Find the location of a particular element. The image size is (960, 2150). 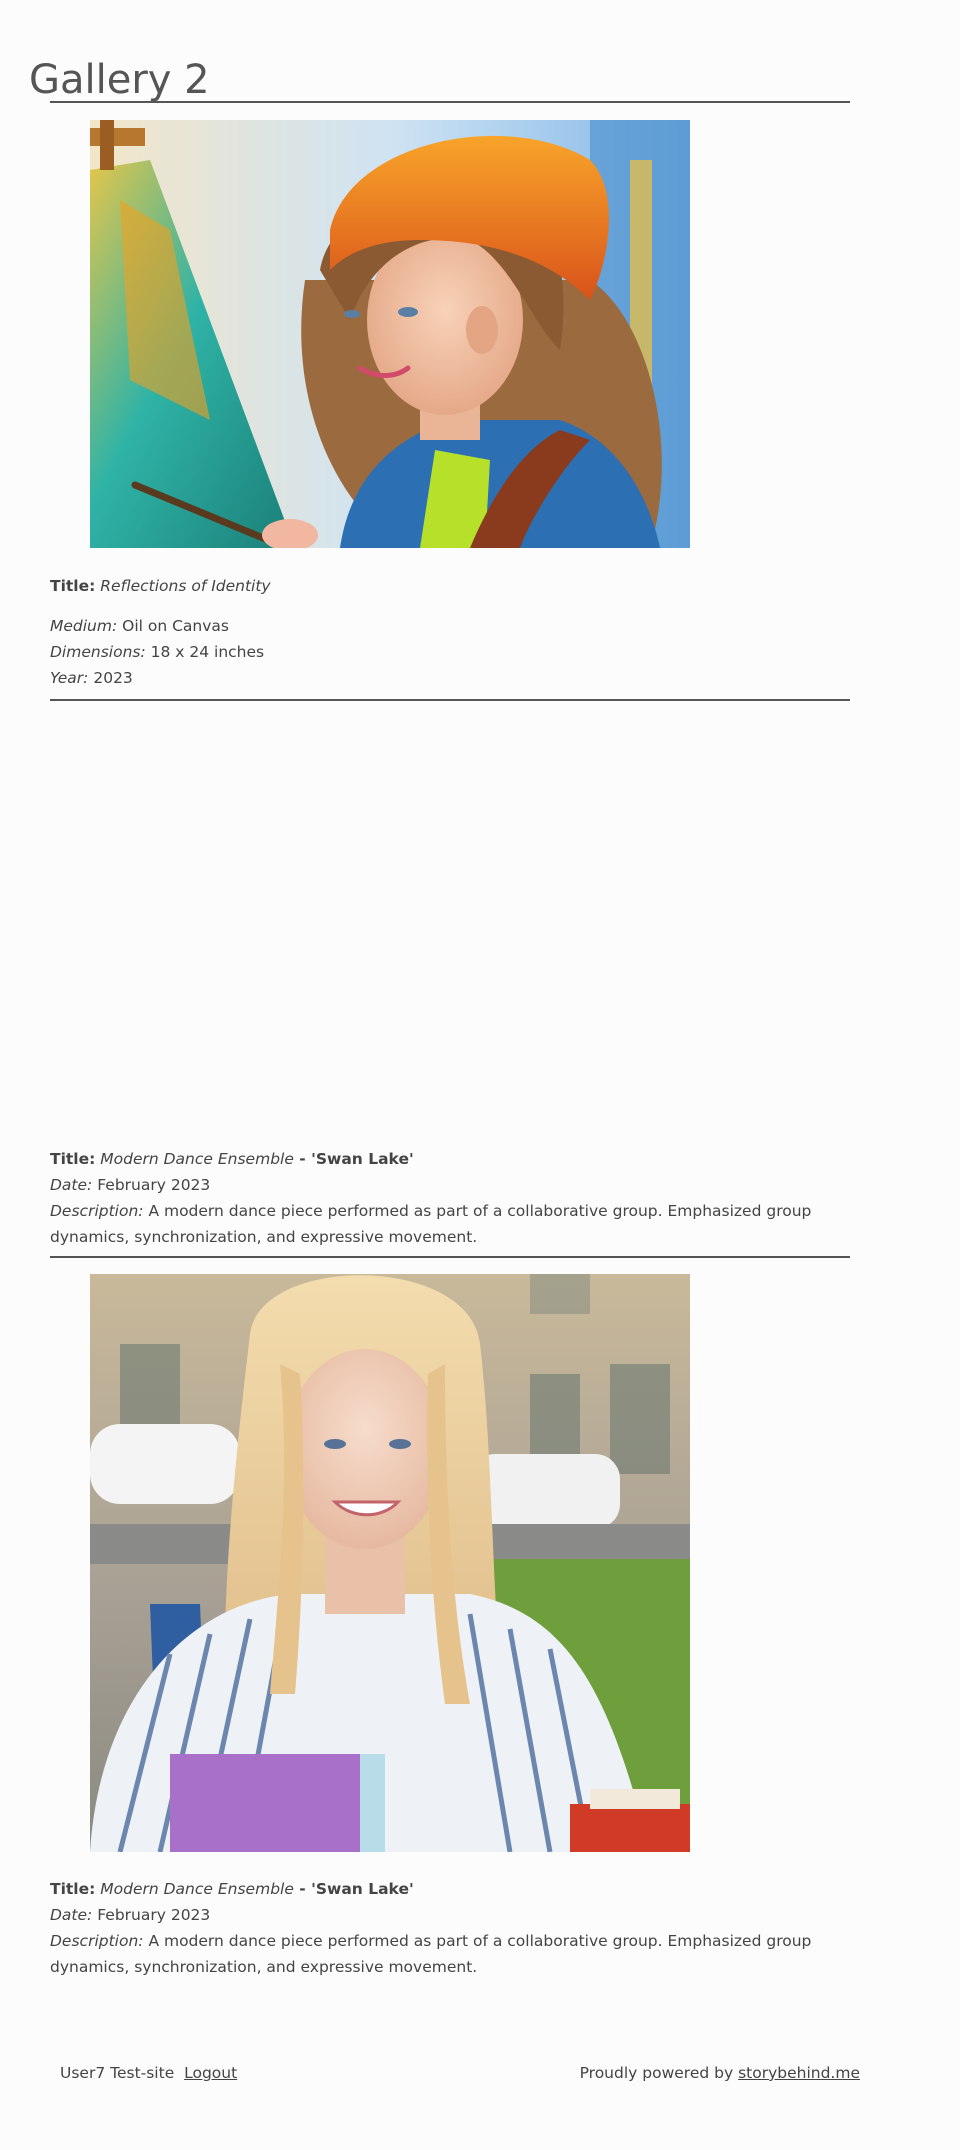

powered-by-link: storybehind.me is located at coordinates (799, 2073).